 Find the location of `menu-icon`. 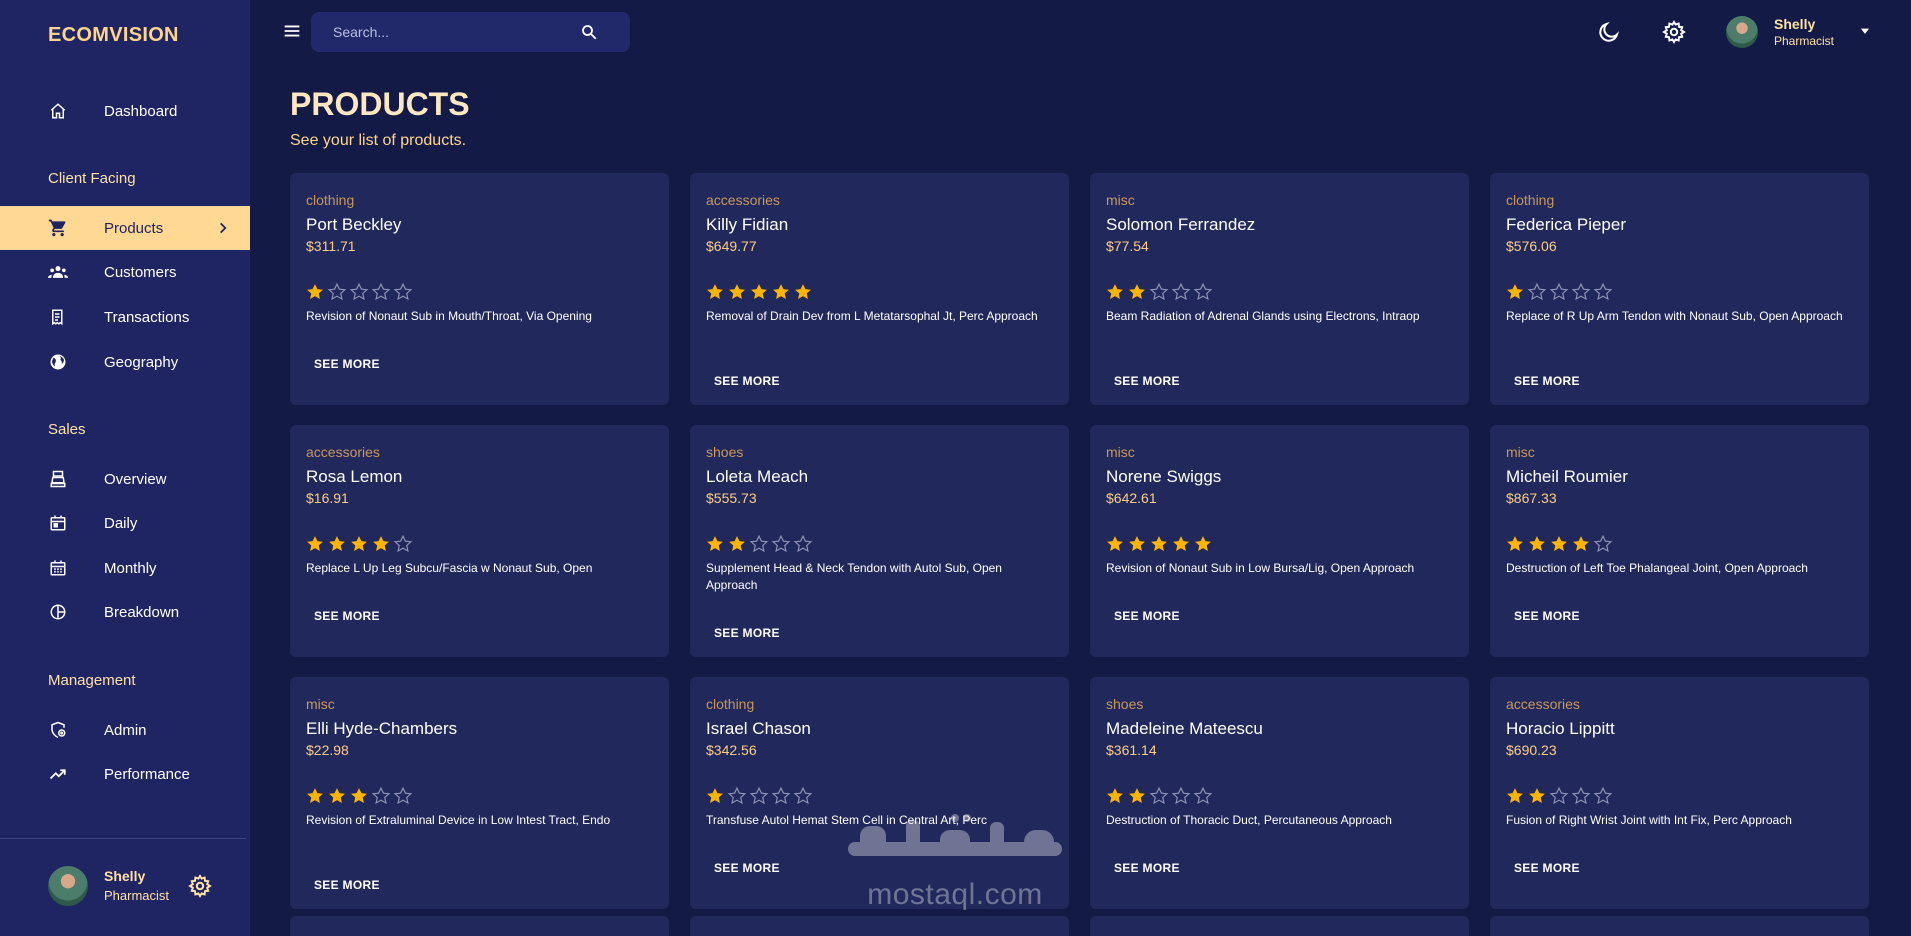

menu-icon is located at coordinates (292, 31).